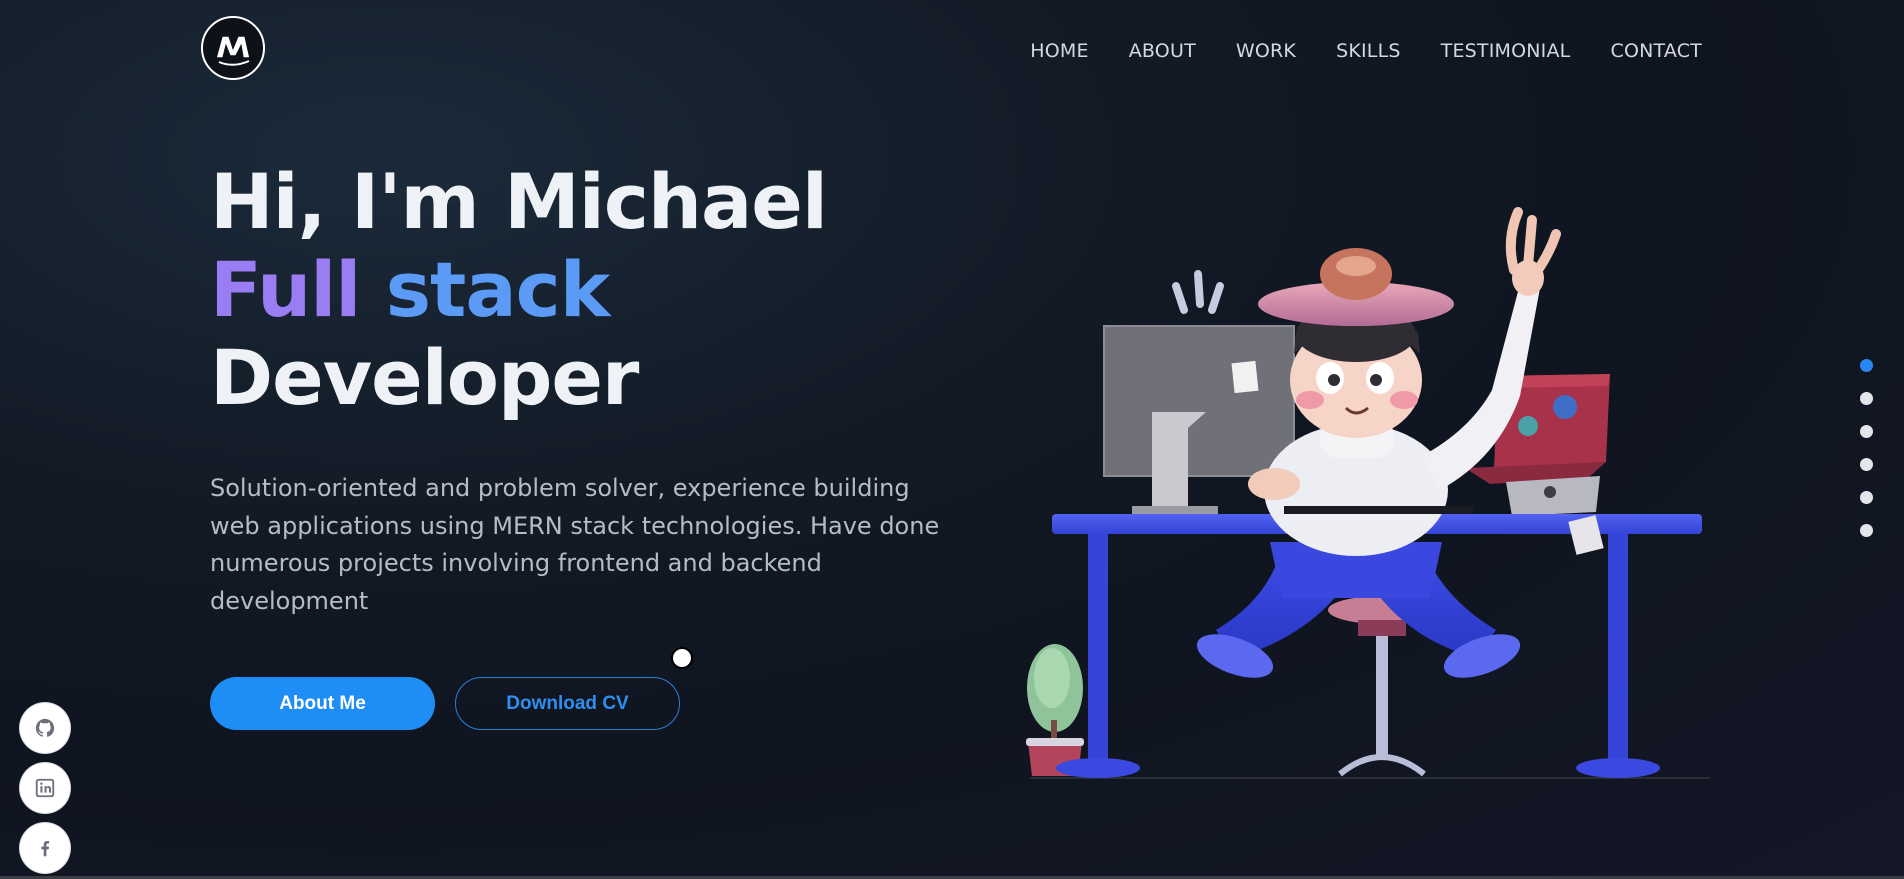 This screenshot has width=1904, height=879. Describe the element at coordinates (485, 289) in the screenshot. I see `hero-role-stack: stack` at that location.